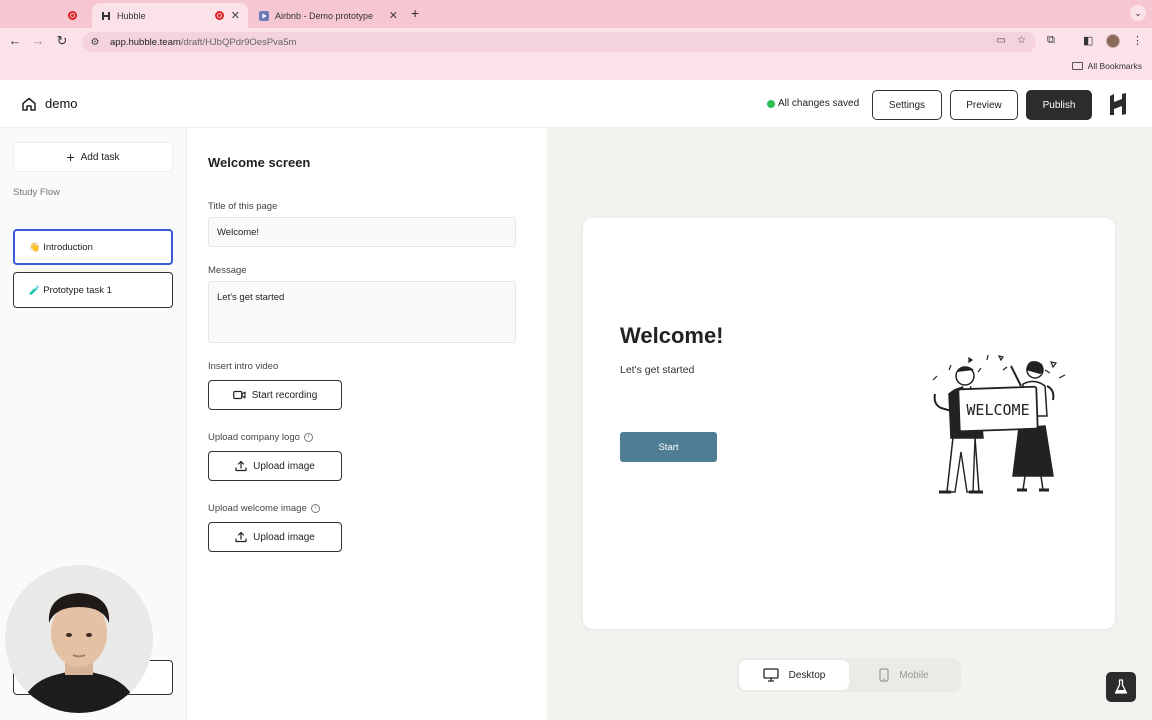  I want to click on desktop-toggle: Desktop, so click(794, 675).